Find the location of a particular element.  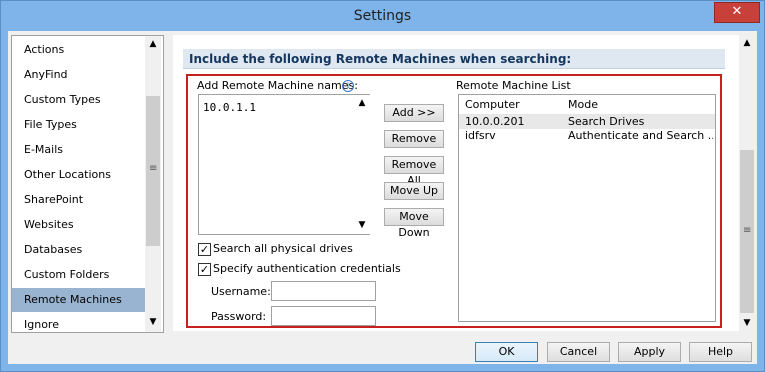

cancel-button: Cancel is located at coordinates (578, 352).